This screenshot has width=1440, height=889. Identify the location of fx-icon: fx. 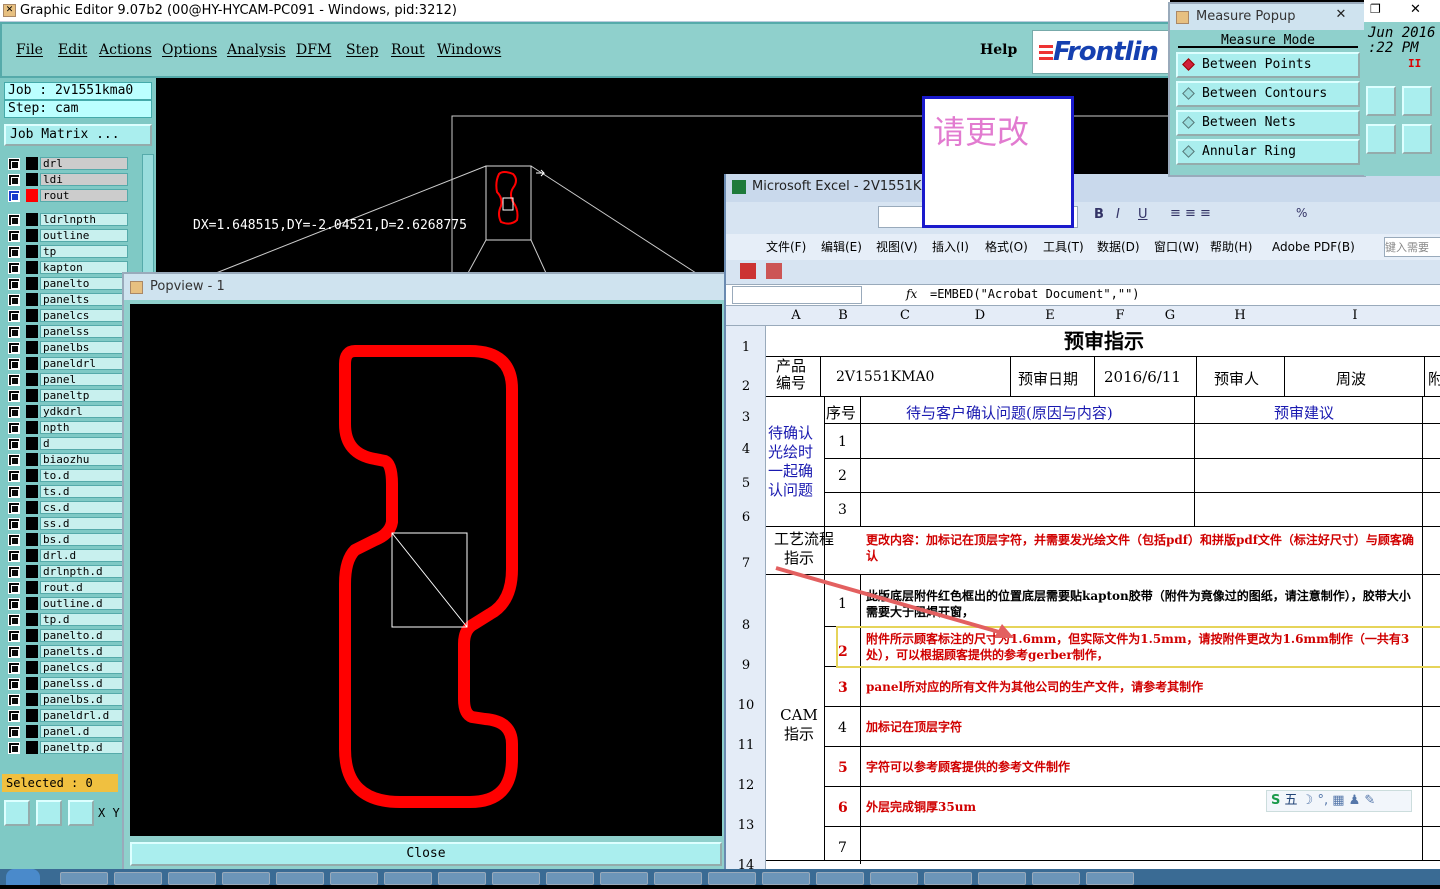
(911, 294).